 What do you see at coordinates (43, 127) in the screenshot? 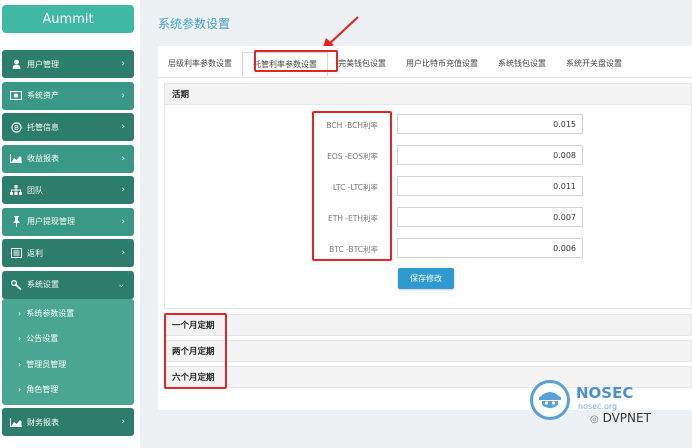
I see `sidebar-item-label: 托管信息` at bounding box center [43, 127].